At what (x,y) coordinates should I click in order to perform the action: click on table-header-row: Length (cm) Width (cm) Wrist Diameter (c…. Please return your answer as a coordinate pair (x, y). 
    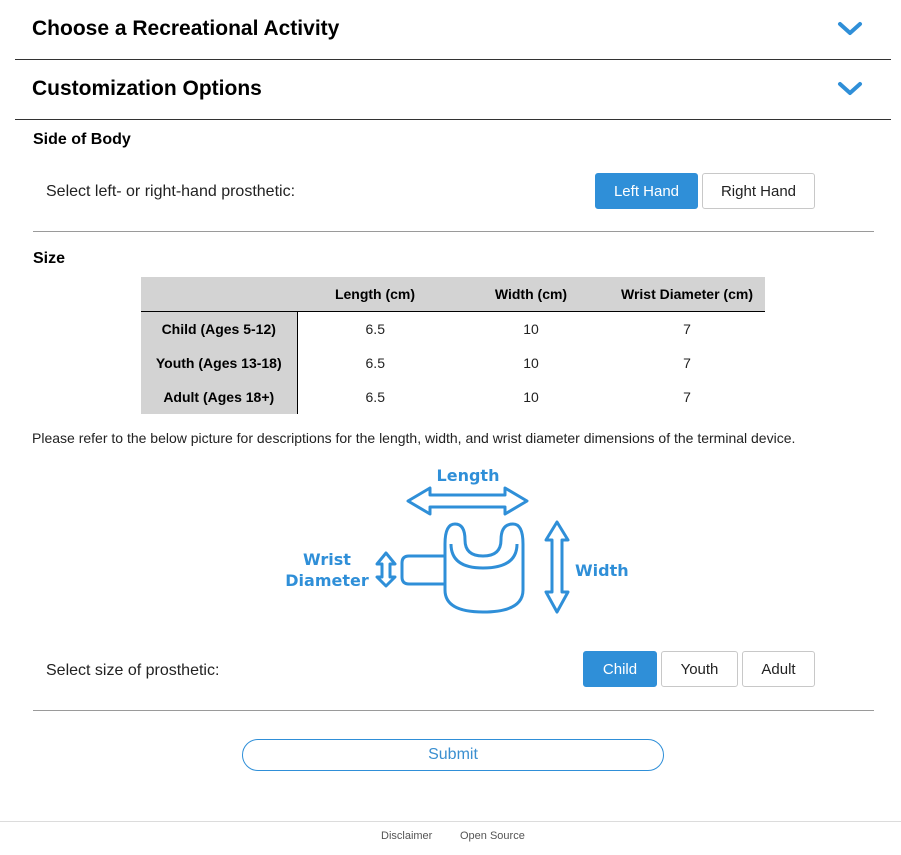
    Looking at the image, I should click on (453, 294).